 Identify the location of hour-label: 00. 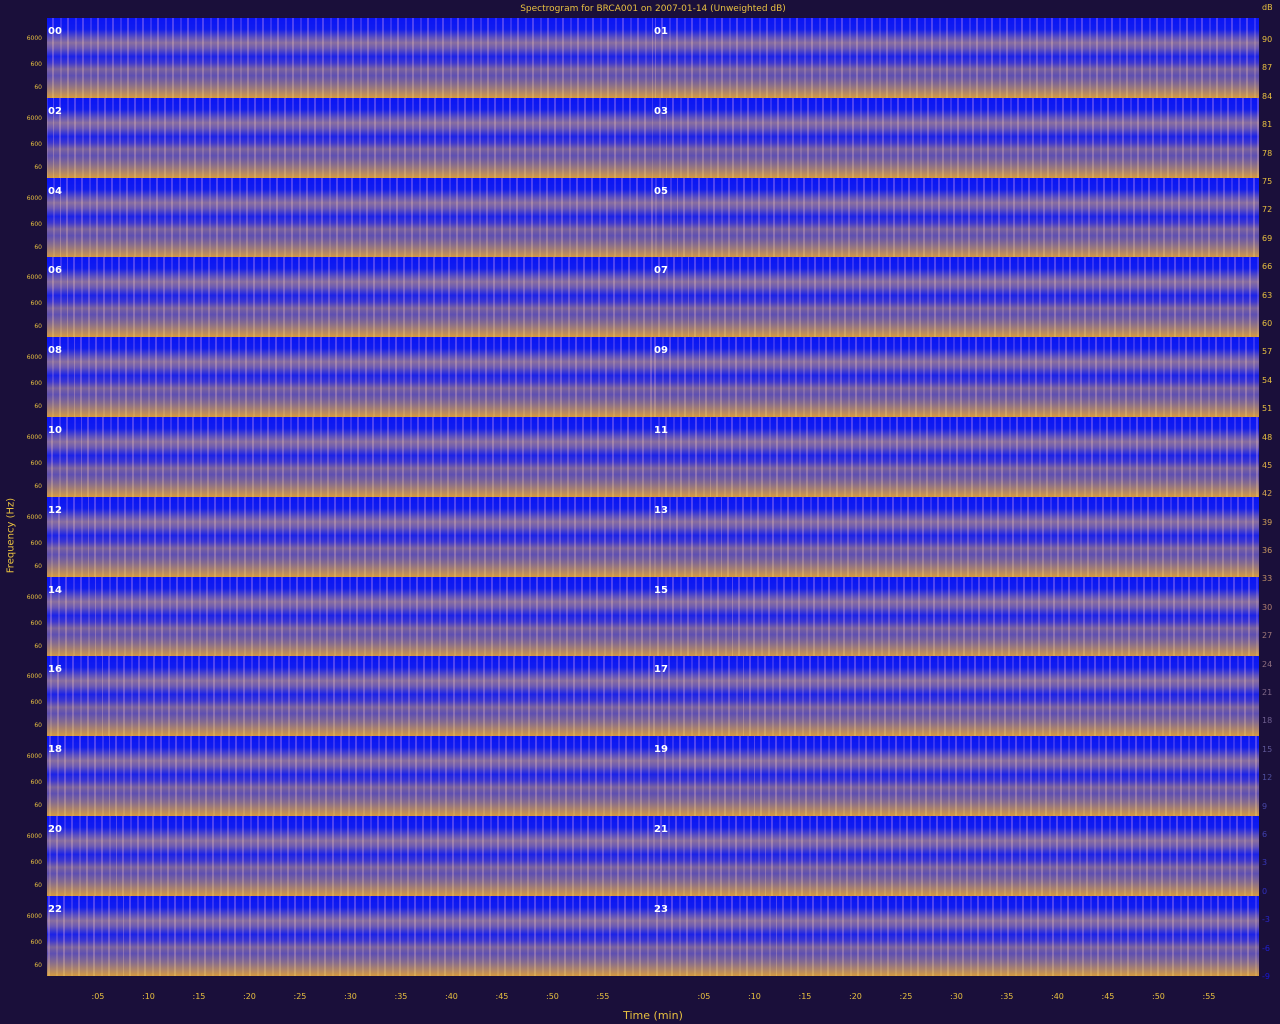
(55, 31).